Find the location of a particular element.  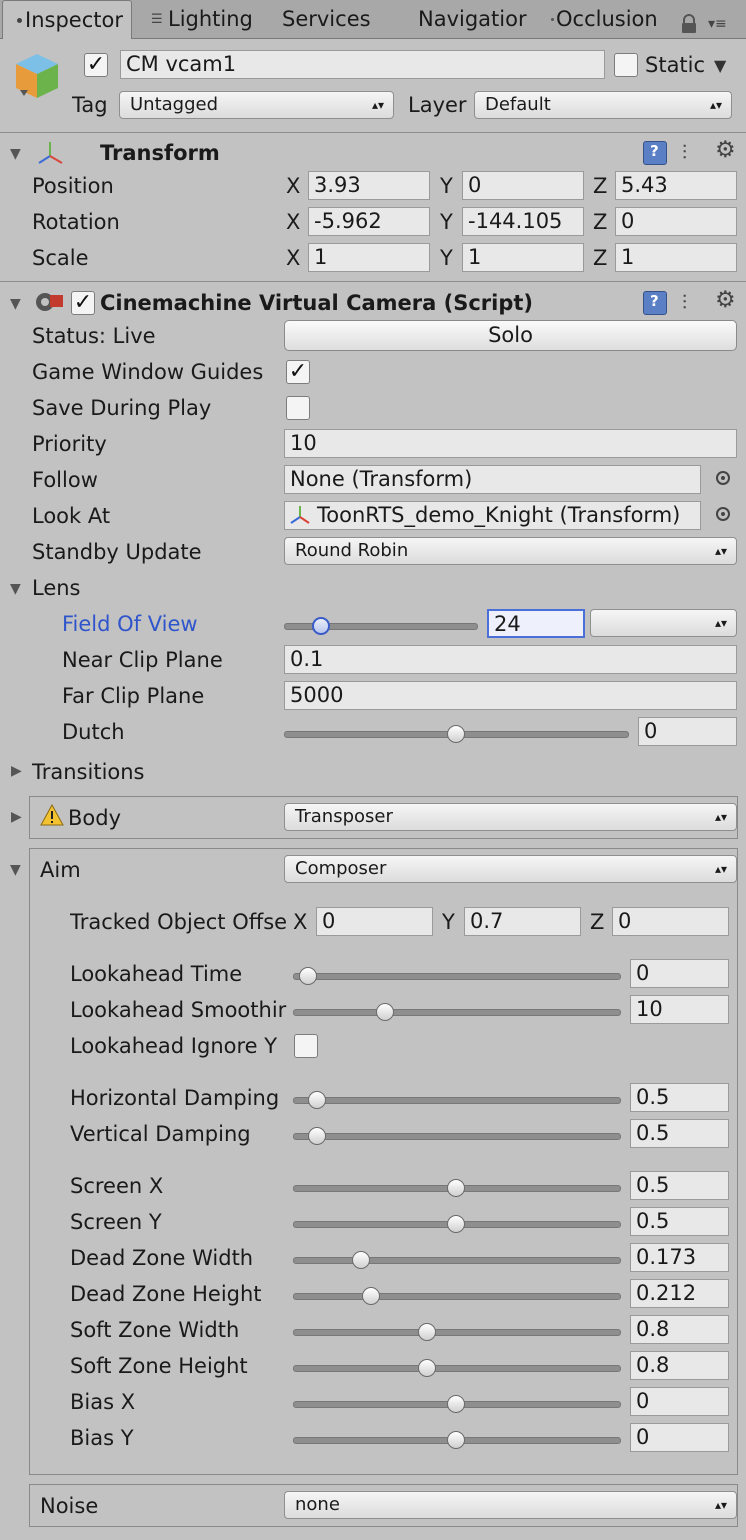

position-x-field: 3.93 is located at coordinates (369, 185).